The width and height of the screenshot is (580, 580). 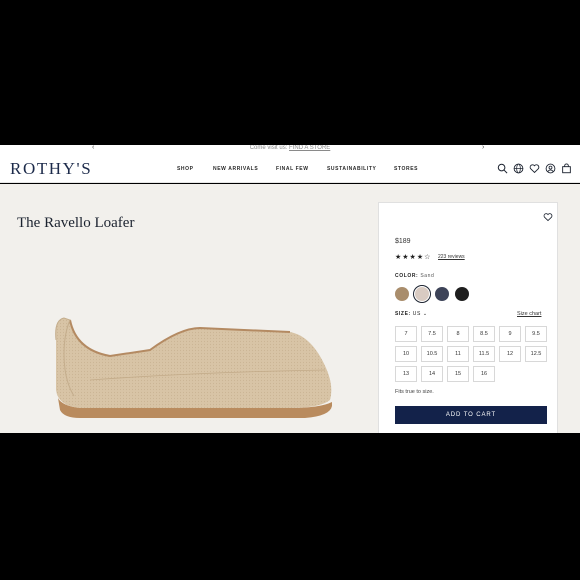 I want to click on product-info-card, so click(x=468, y=317).